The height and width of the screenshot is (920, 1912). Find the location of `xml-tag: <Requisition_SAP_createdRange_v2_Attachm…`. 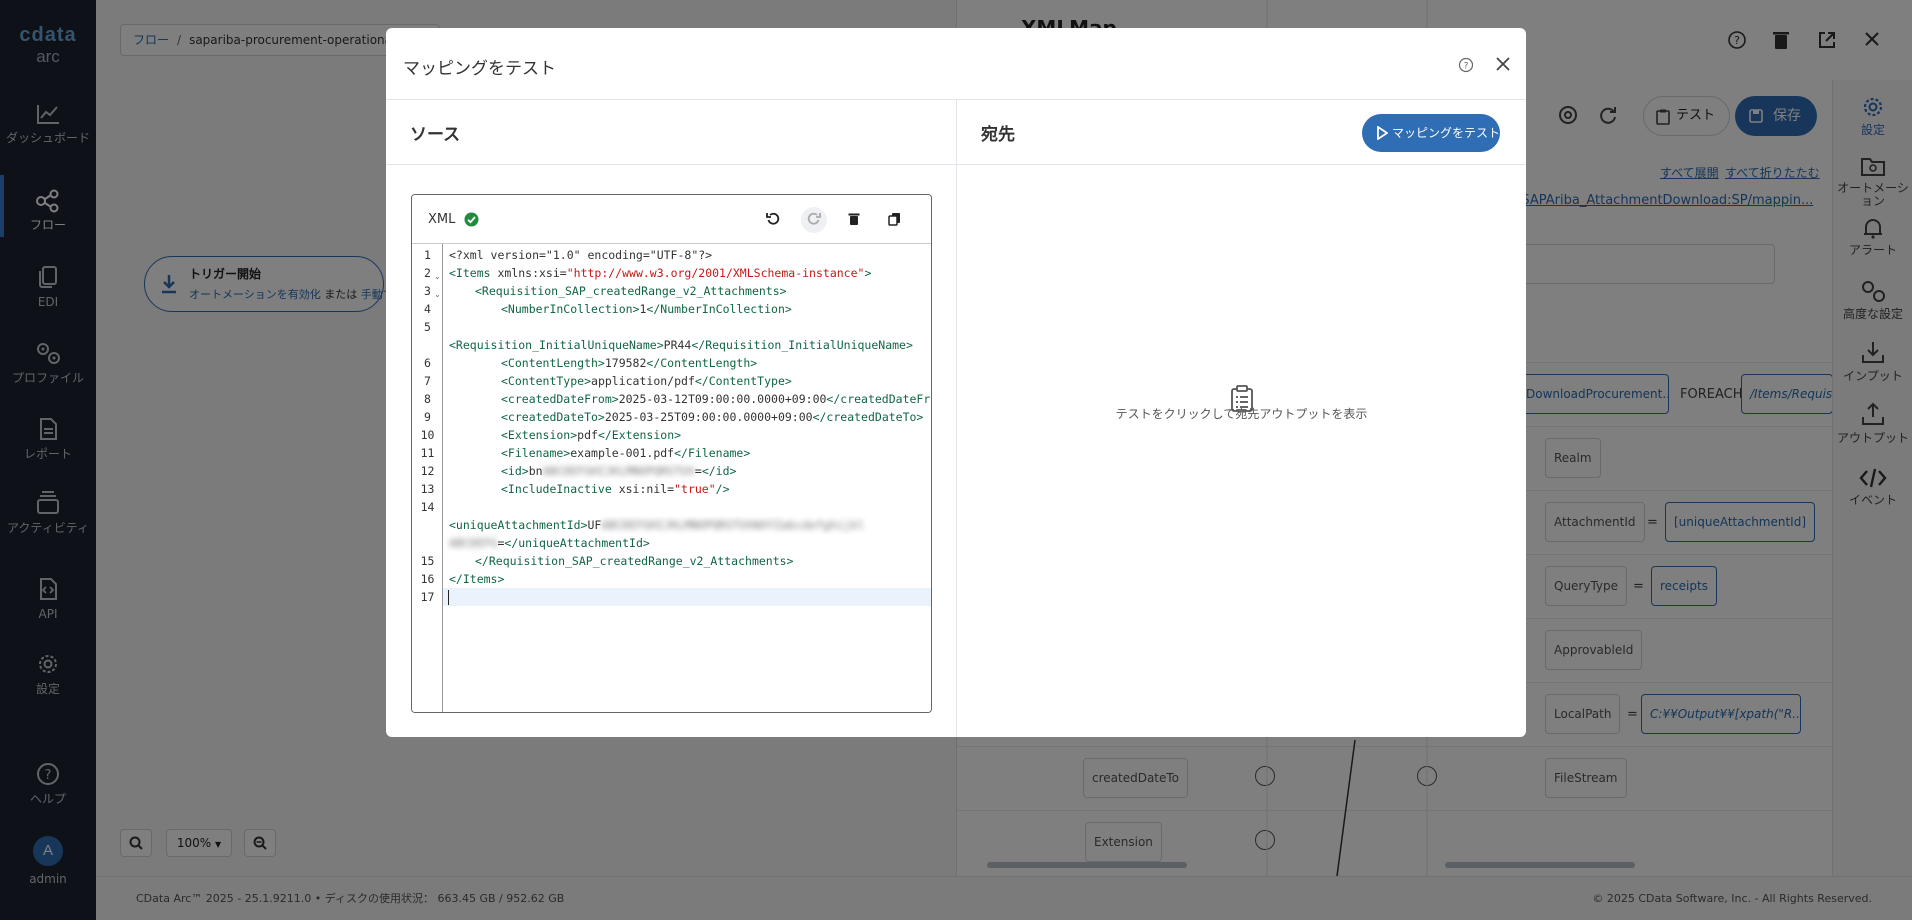

xml-tag: <Requisition_SAP_createdRange_v2_Attachm… is located at coordinates (631, 291).